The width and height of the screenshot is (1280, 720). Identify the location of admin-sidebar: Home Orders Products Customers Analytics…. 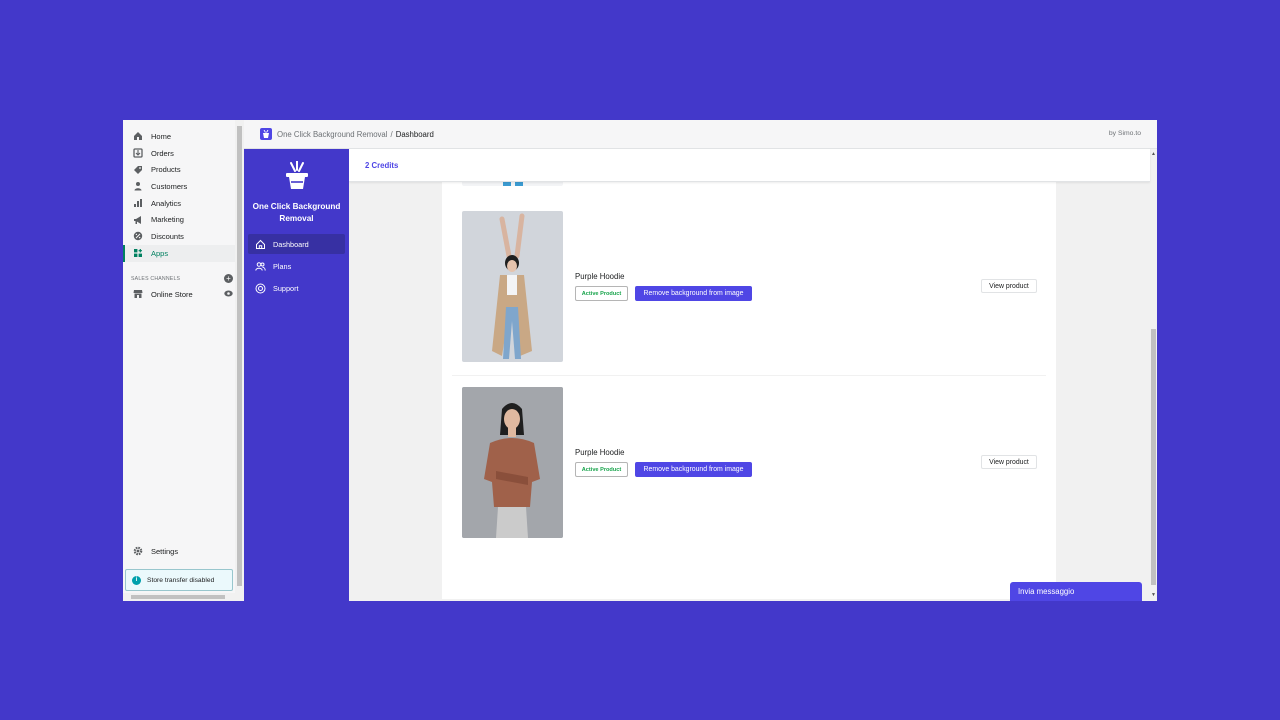
(183, 360).